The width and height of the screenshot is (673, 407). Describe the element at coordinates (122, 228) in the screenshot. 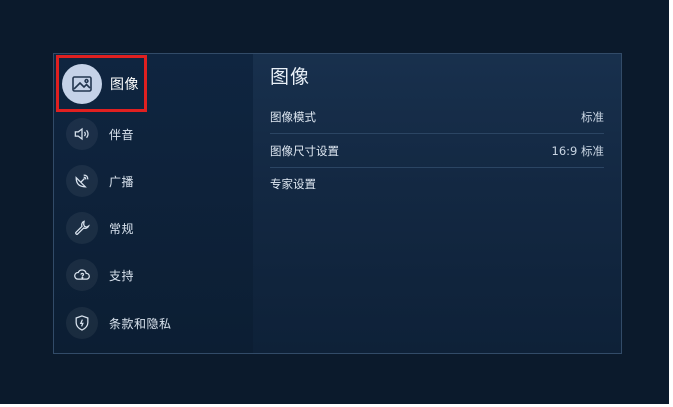

I see `sidebar-item-label: 常规` at that location.